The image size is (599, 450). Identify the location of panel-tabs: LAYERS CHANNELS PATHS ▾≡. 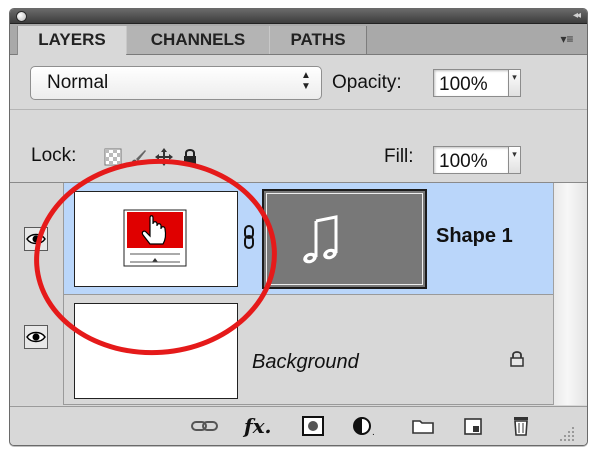
(298, 39).